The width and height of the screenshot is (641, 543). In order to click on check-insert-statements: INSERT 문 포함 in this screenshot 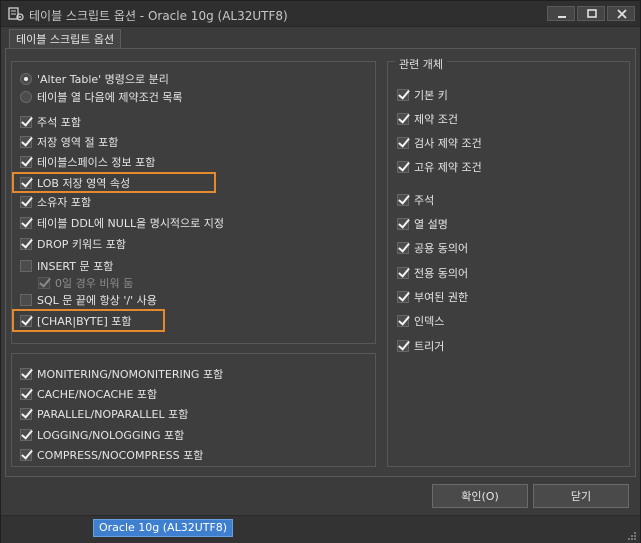, I will do `click(66, 266)`.